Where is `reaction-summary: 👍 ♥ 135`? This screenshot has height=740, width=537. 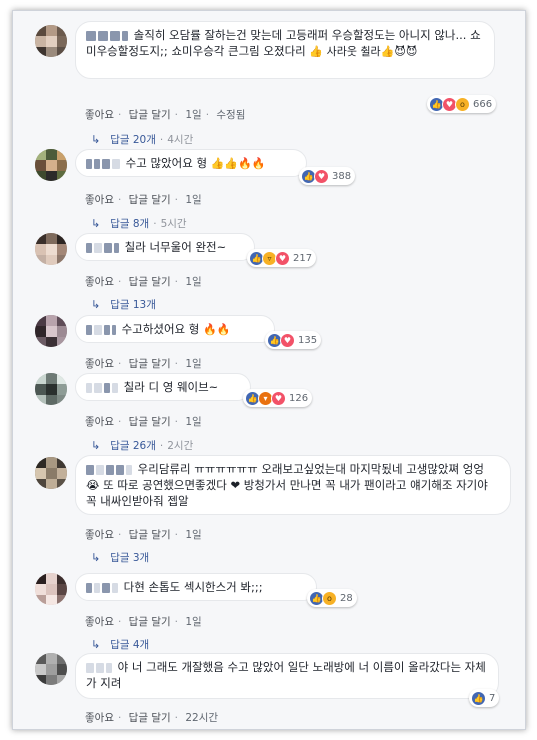 reaction-summary: 👍 ♥ 135 is located at coordinates (293, 340).